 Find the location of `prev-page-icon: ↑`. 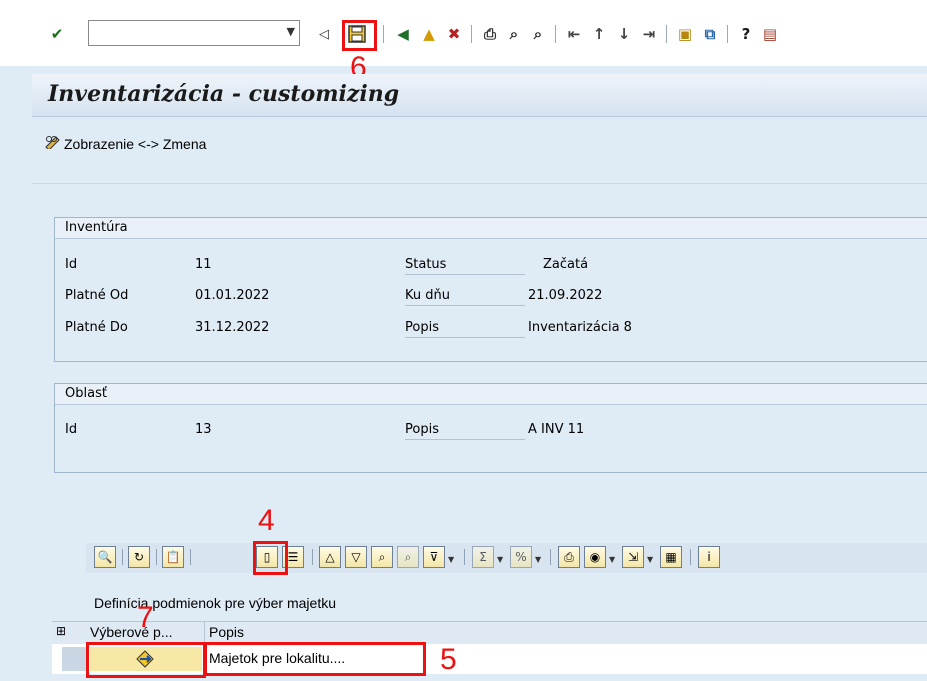

prev-page-icon: ↑ is located at coordinates (599, 34).